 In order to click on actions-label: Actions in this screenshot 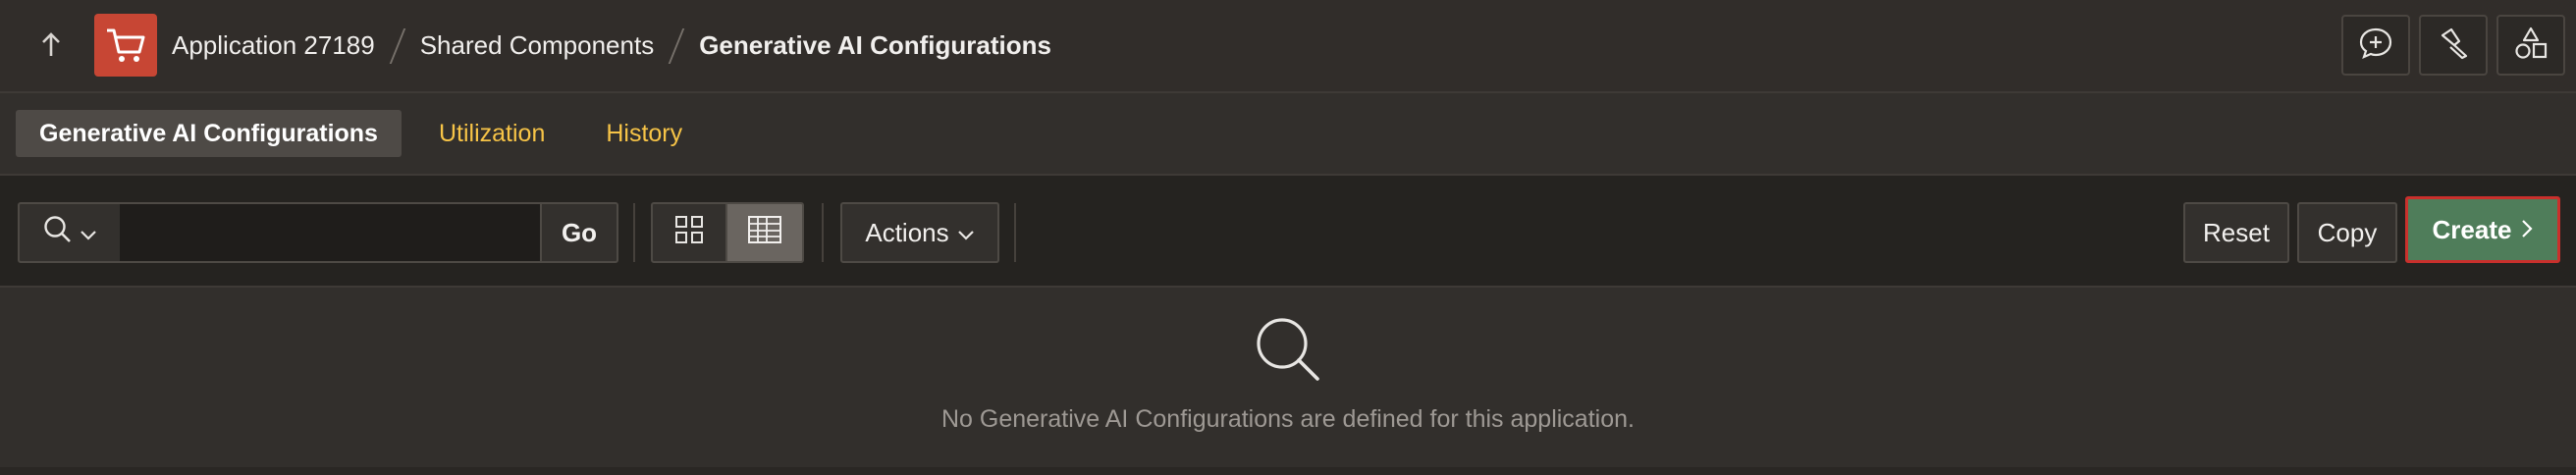, I will do `click(907, 232)`.